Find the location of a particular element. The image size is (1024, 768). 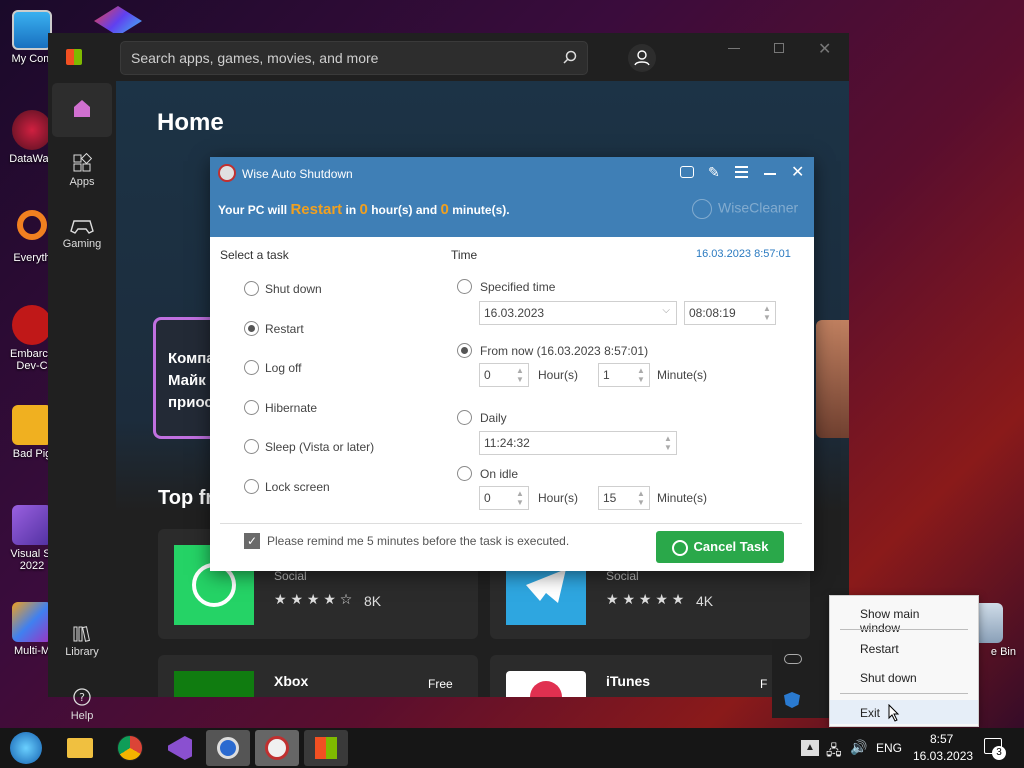

dialog-close-icon: ✕ is located at coordinates (797, 172).